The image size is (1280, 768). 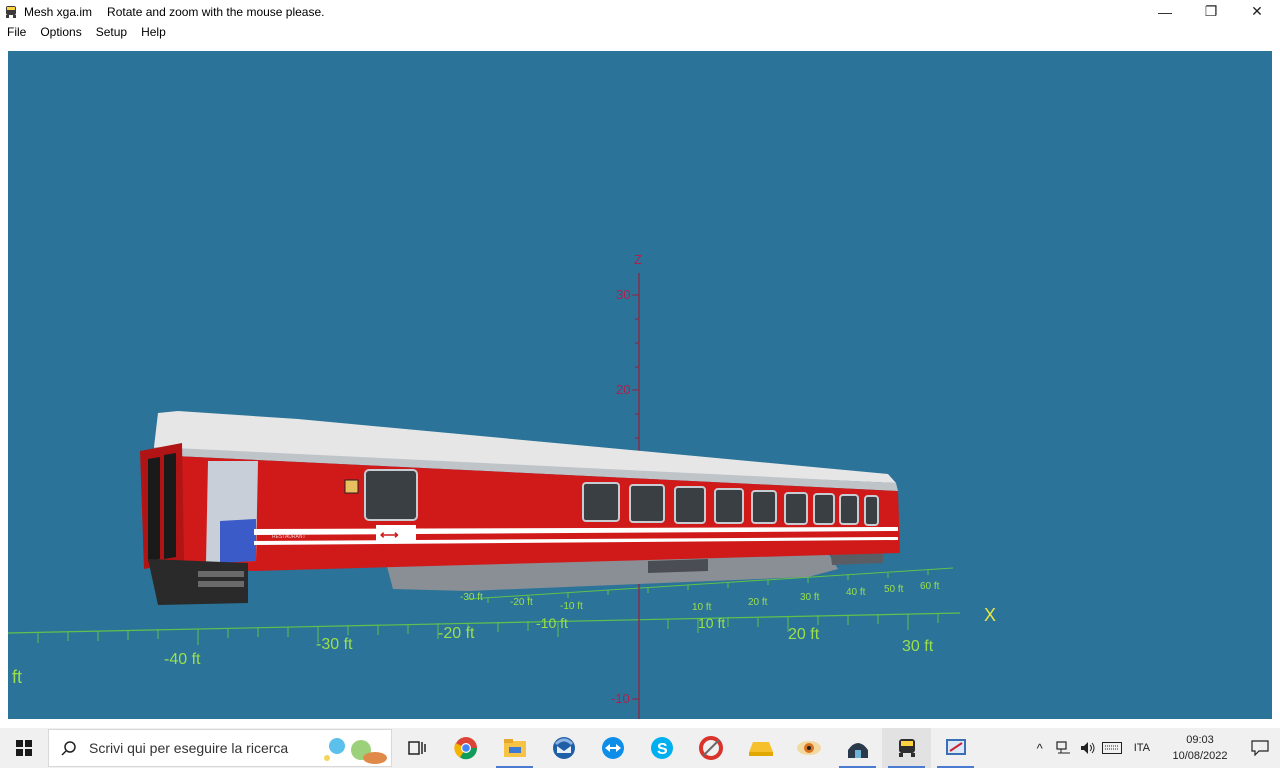 I want to click on dome-icon, so click(x=857, y=750).